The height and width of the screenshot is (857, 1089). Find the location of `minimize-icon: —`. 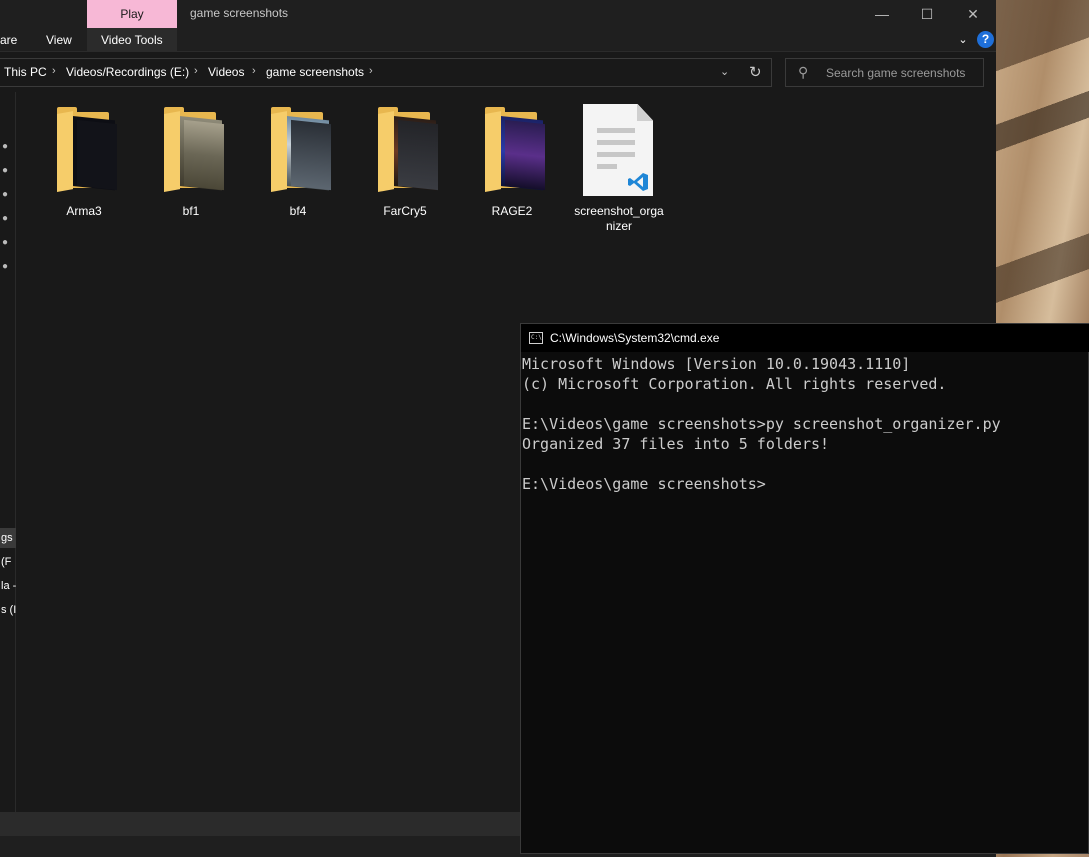

minimize-icon: — is located at coordinates (882, 14).